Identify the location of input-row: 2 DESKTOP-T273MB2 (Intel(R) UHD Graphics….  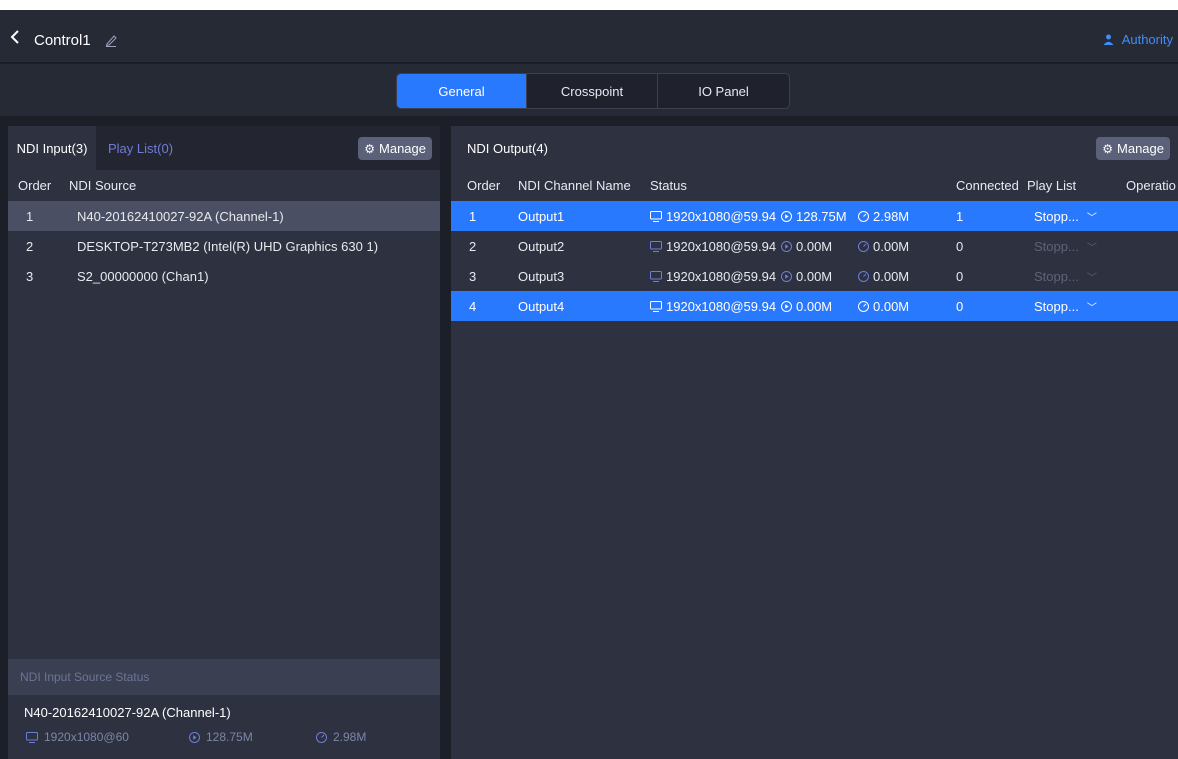
(224, 246).